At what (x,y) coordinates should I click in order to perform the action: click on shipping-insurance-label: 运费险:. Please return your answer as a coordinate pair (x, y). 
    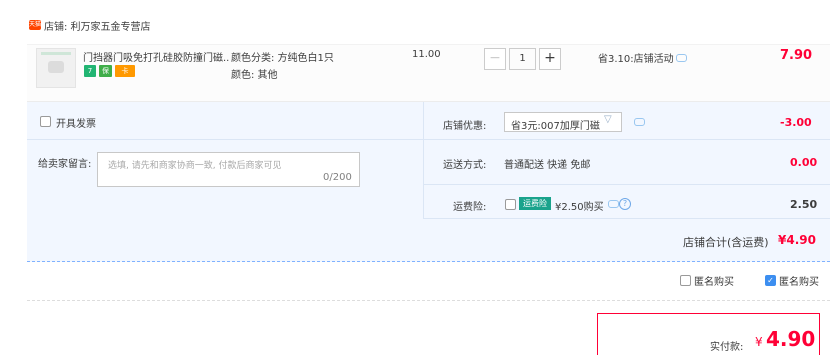
    Looking at the image, I should click on (470, 207).